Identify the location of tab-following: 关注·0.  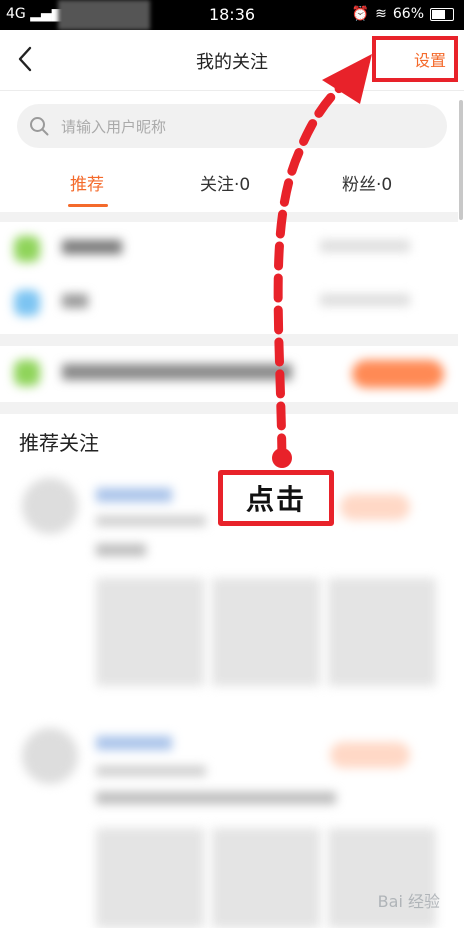
(225, 182).